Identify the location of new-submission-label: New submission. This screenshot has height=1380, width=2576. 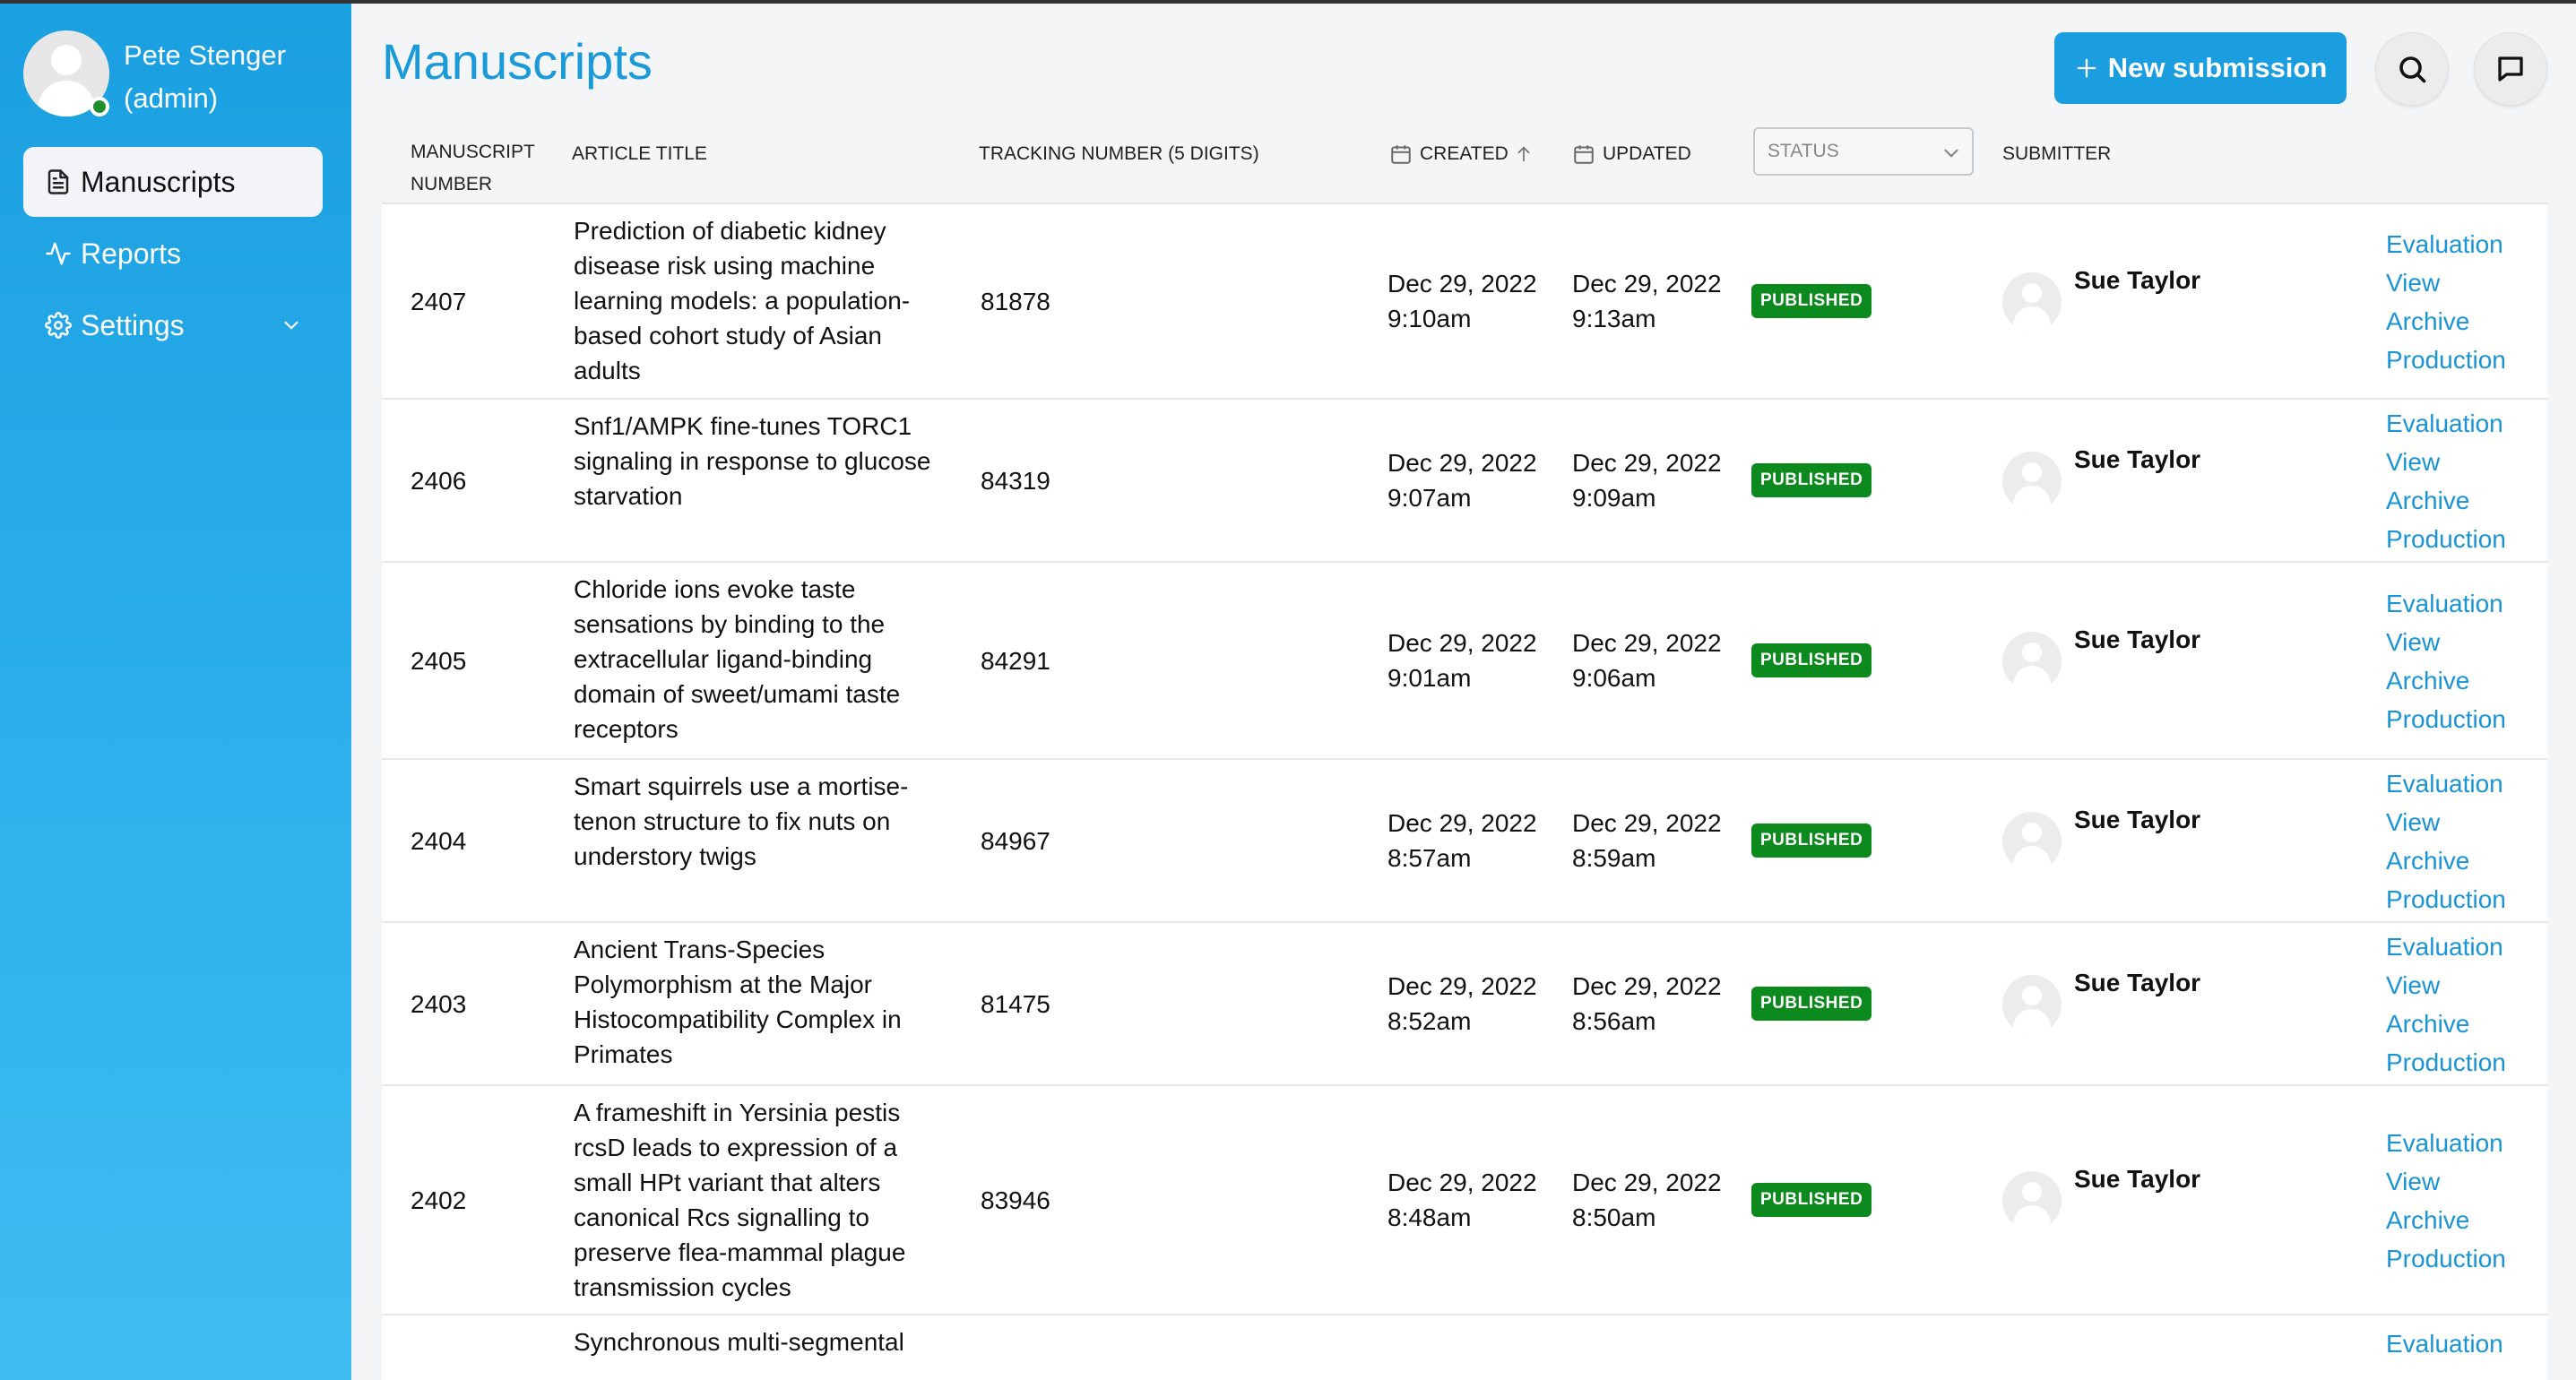
(2217, 67).